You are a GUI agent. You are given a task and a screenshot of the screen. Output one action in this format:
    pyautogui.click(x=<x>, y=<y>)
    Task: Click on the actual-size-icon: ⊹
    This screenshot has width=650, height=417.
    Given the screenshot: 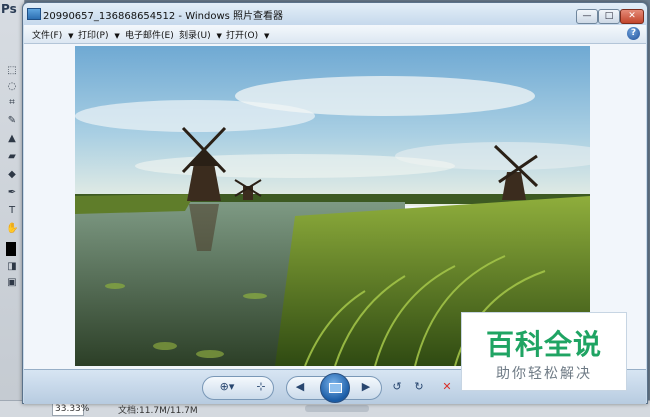 What is the action you would take?
    pyautogui.click(x=261, y=387)
    